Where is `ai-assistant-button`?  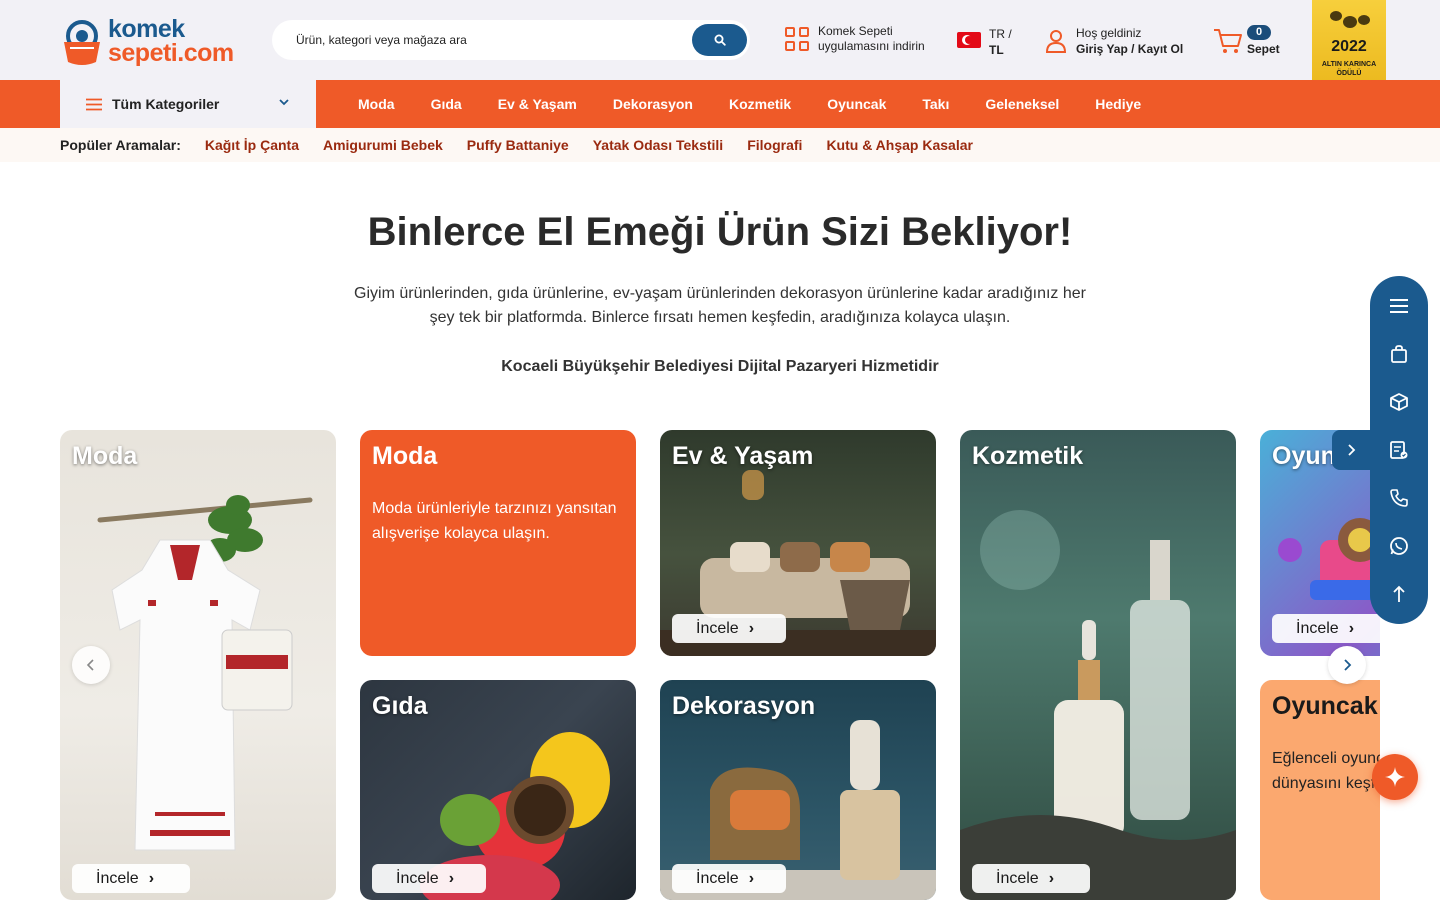 ai-assistant-button is located at coordinates (1395, 777).